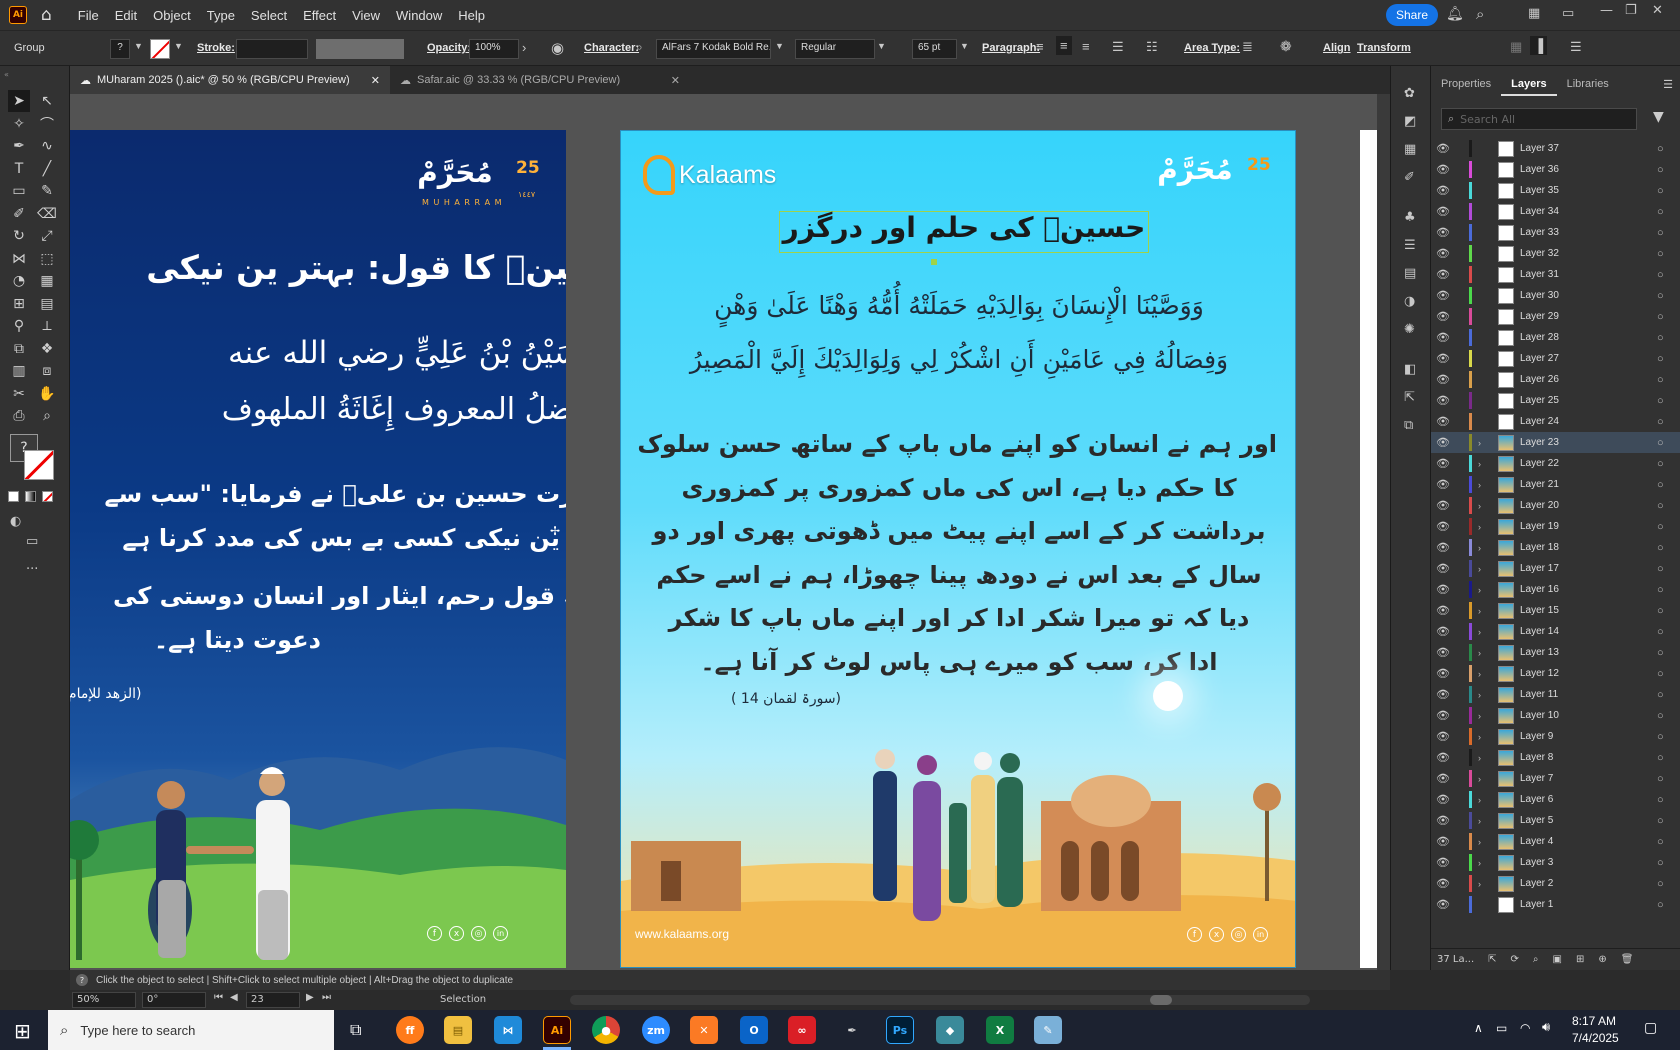  What do you see at coordinates (1555, 442) in the screenshot?
I see `layer-row: 👁︎ › Layer 23 ○` at bounding box center [1555, 442].